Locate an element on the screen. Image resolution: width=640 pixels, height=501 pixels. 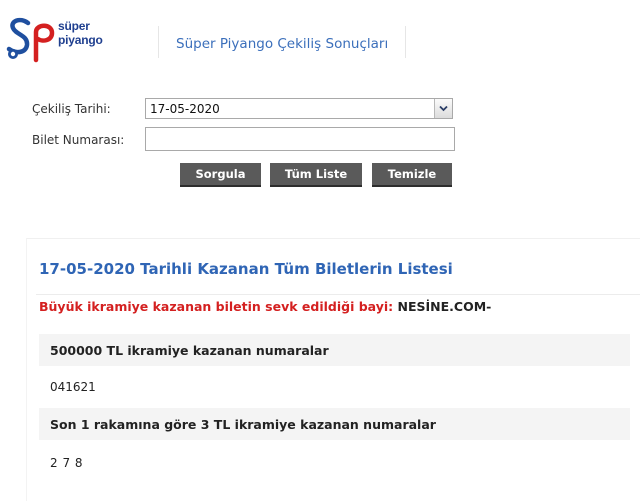
results-divider is located at coordinates (338, 294).